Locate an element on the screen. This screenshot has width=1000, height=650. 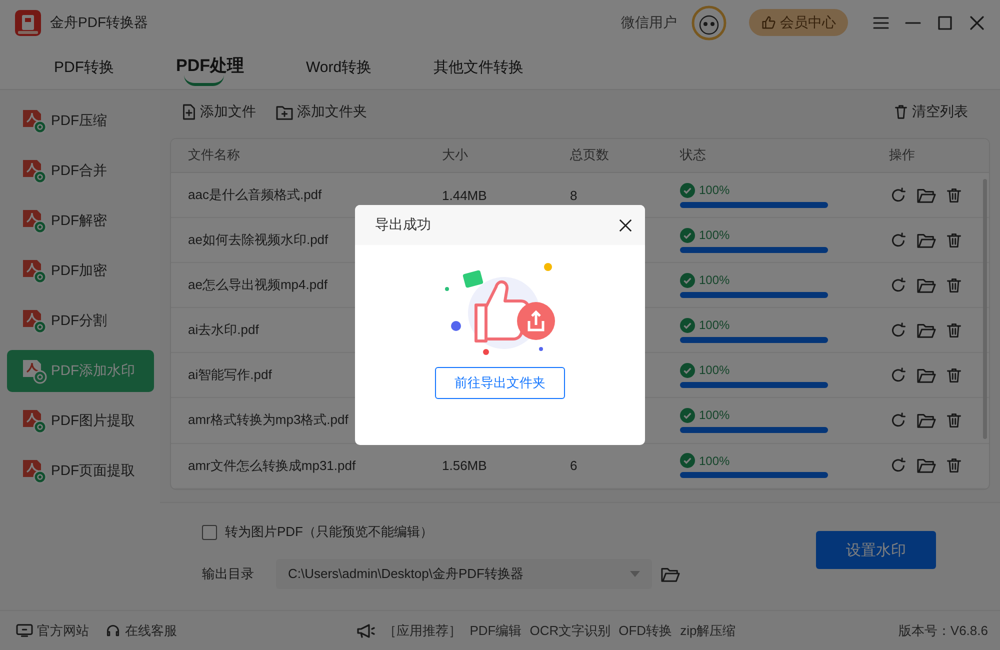
tab: 其他文件转换 is located at coordinates (479, 67).